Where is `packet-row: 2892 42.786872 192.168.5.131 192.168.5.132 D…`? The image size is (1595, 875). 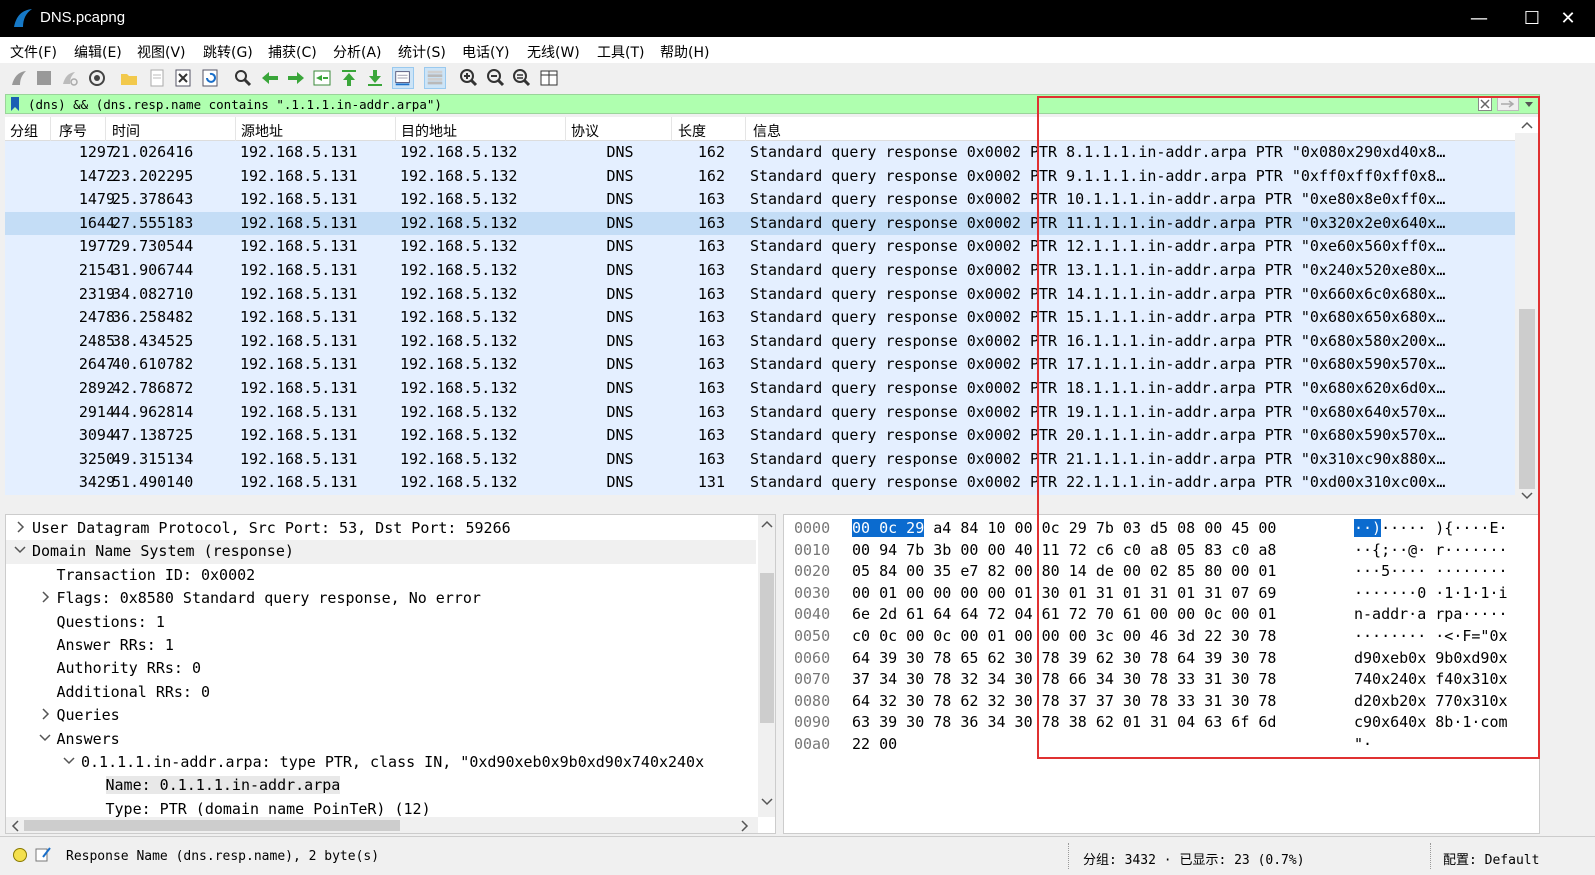
packet-row: 2892 42.786872 192.168.5.131 192.168.5.132 D… is located at coordinates (760, 389).